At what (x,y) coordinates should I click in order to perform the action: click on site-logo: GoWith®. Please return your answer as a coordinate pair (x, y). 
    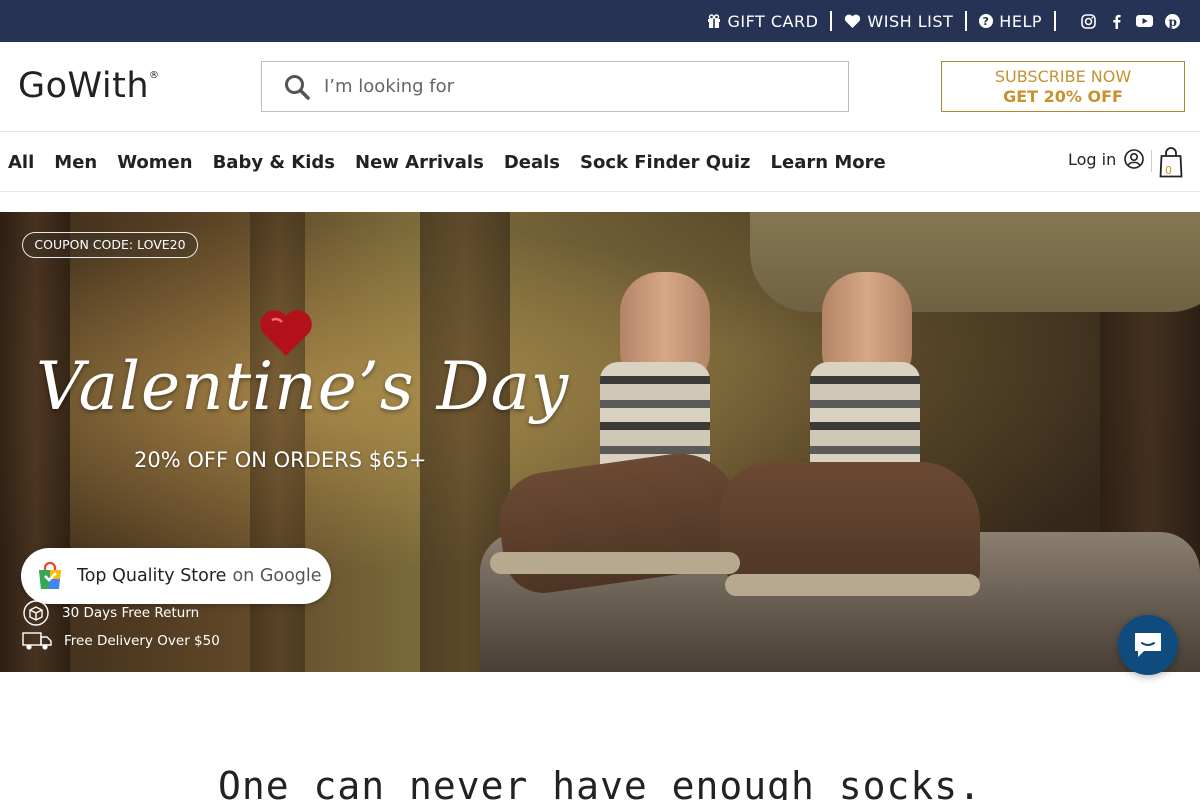
    Looking at the image, I should click on (89, 86).